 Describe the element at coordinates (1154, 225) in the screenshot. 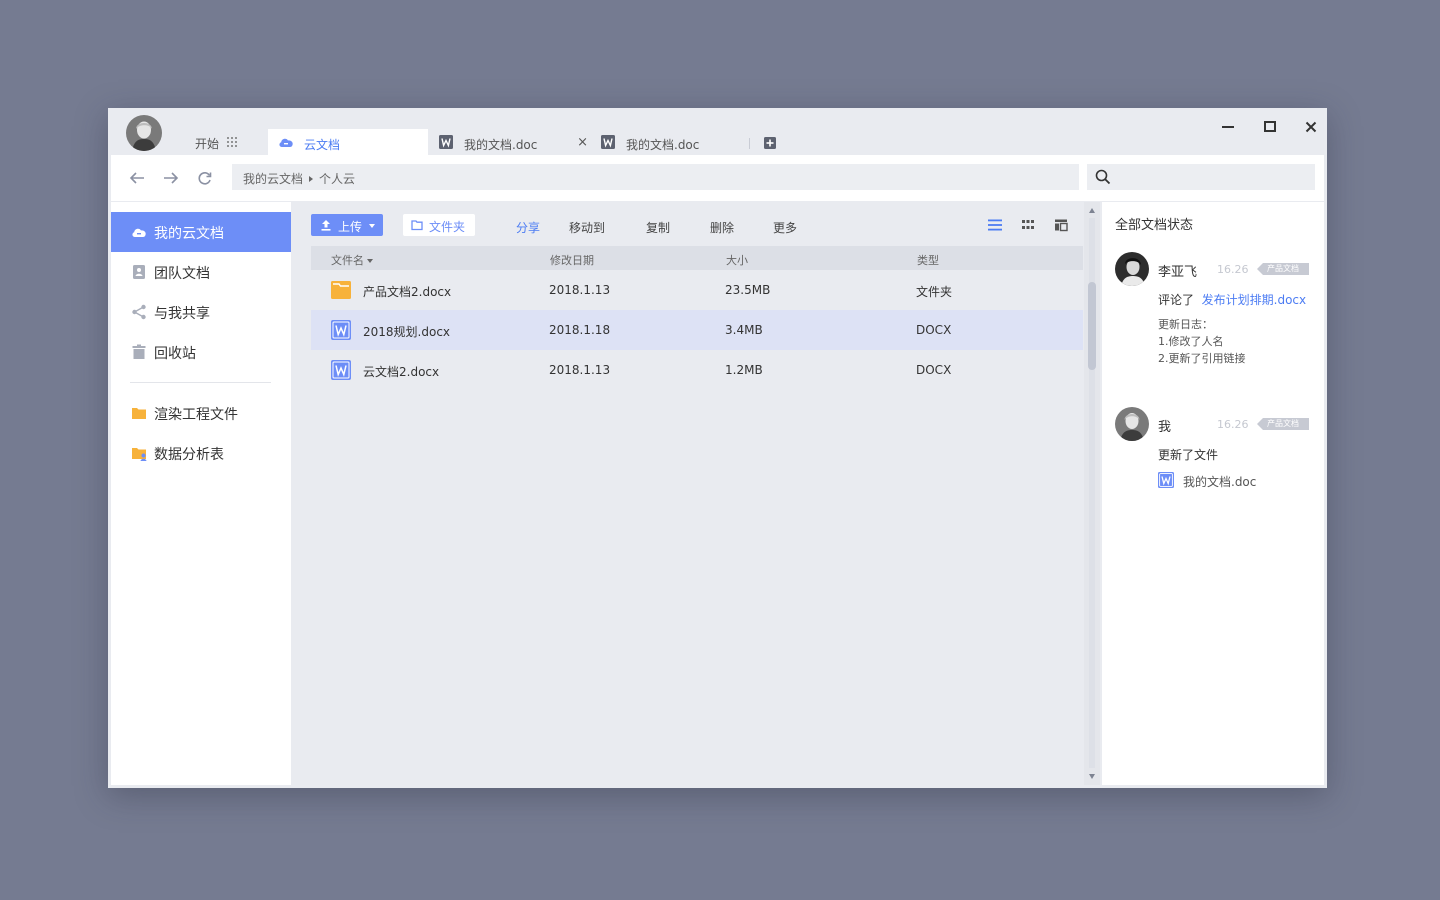

I see `panel-title: 全部文档状态` at that location.